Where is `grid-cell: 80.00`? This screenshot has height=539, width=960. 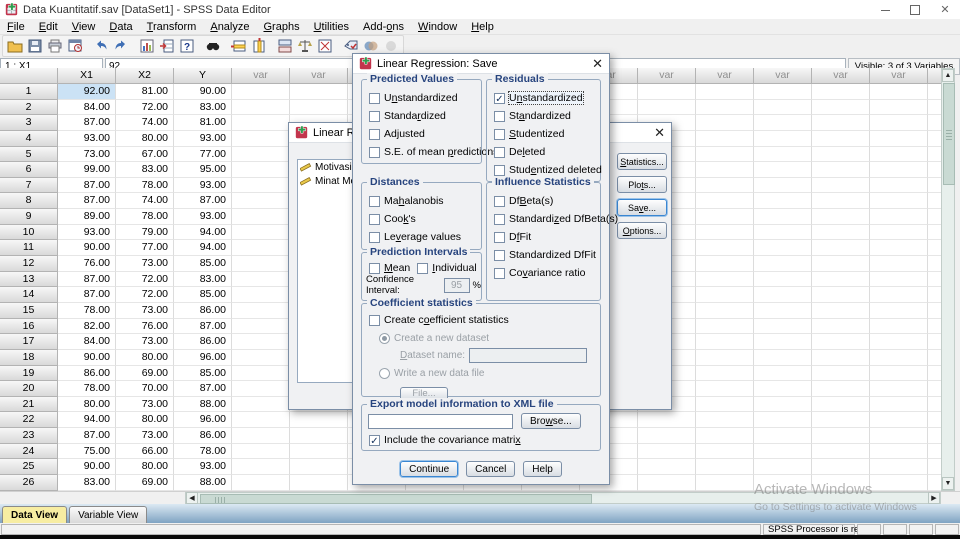 grid-cell: 80.00 is located at coordinates (145, 420).